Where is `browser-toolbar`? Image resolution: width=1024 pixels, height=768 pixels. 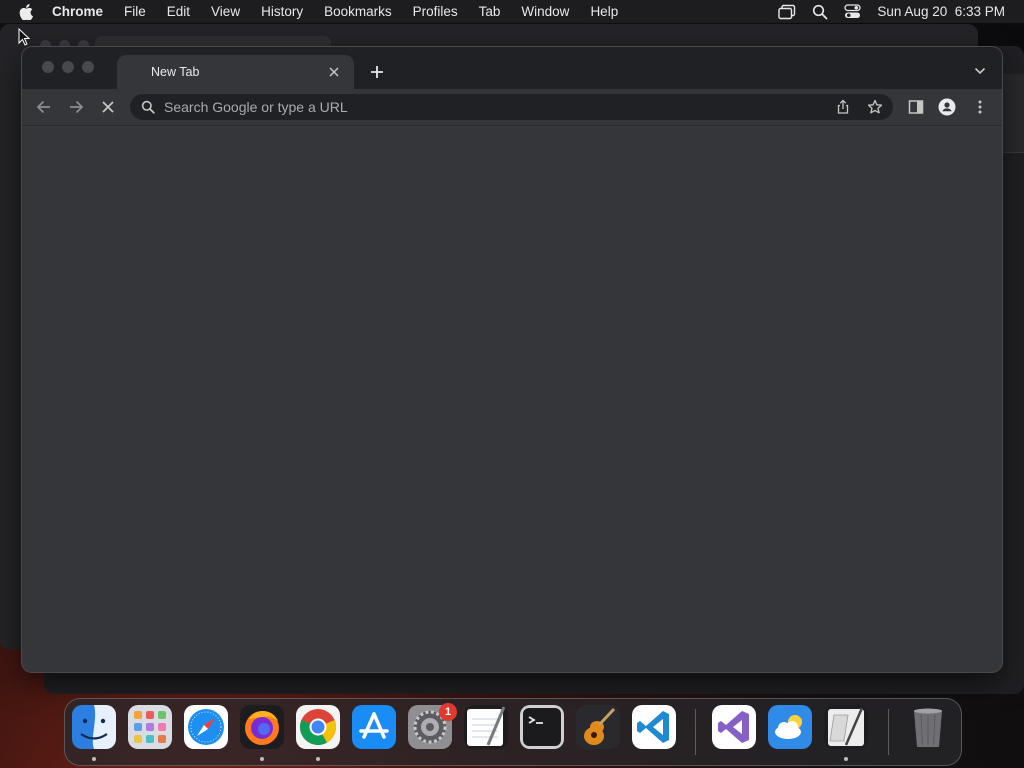
browser-toolbar is located at coordinates (512, 107).